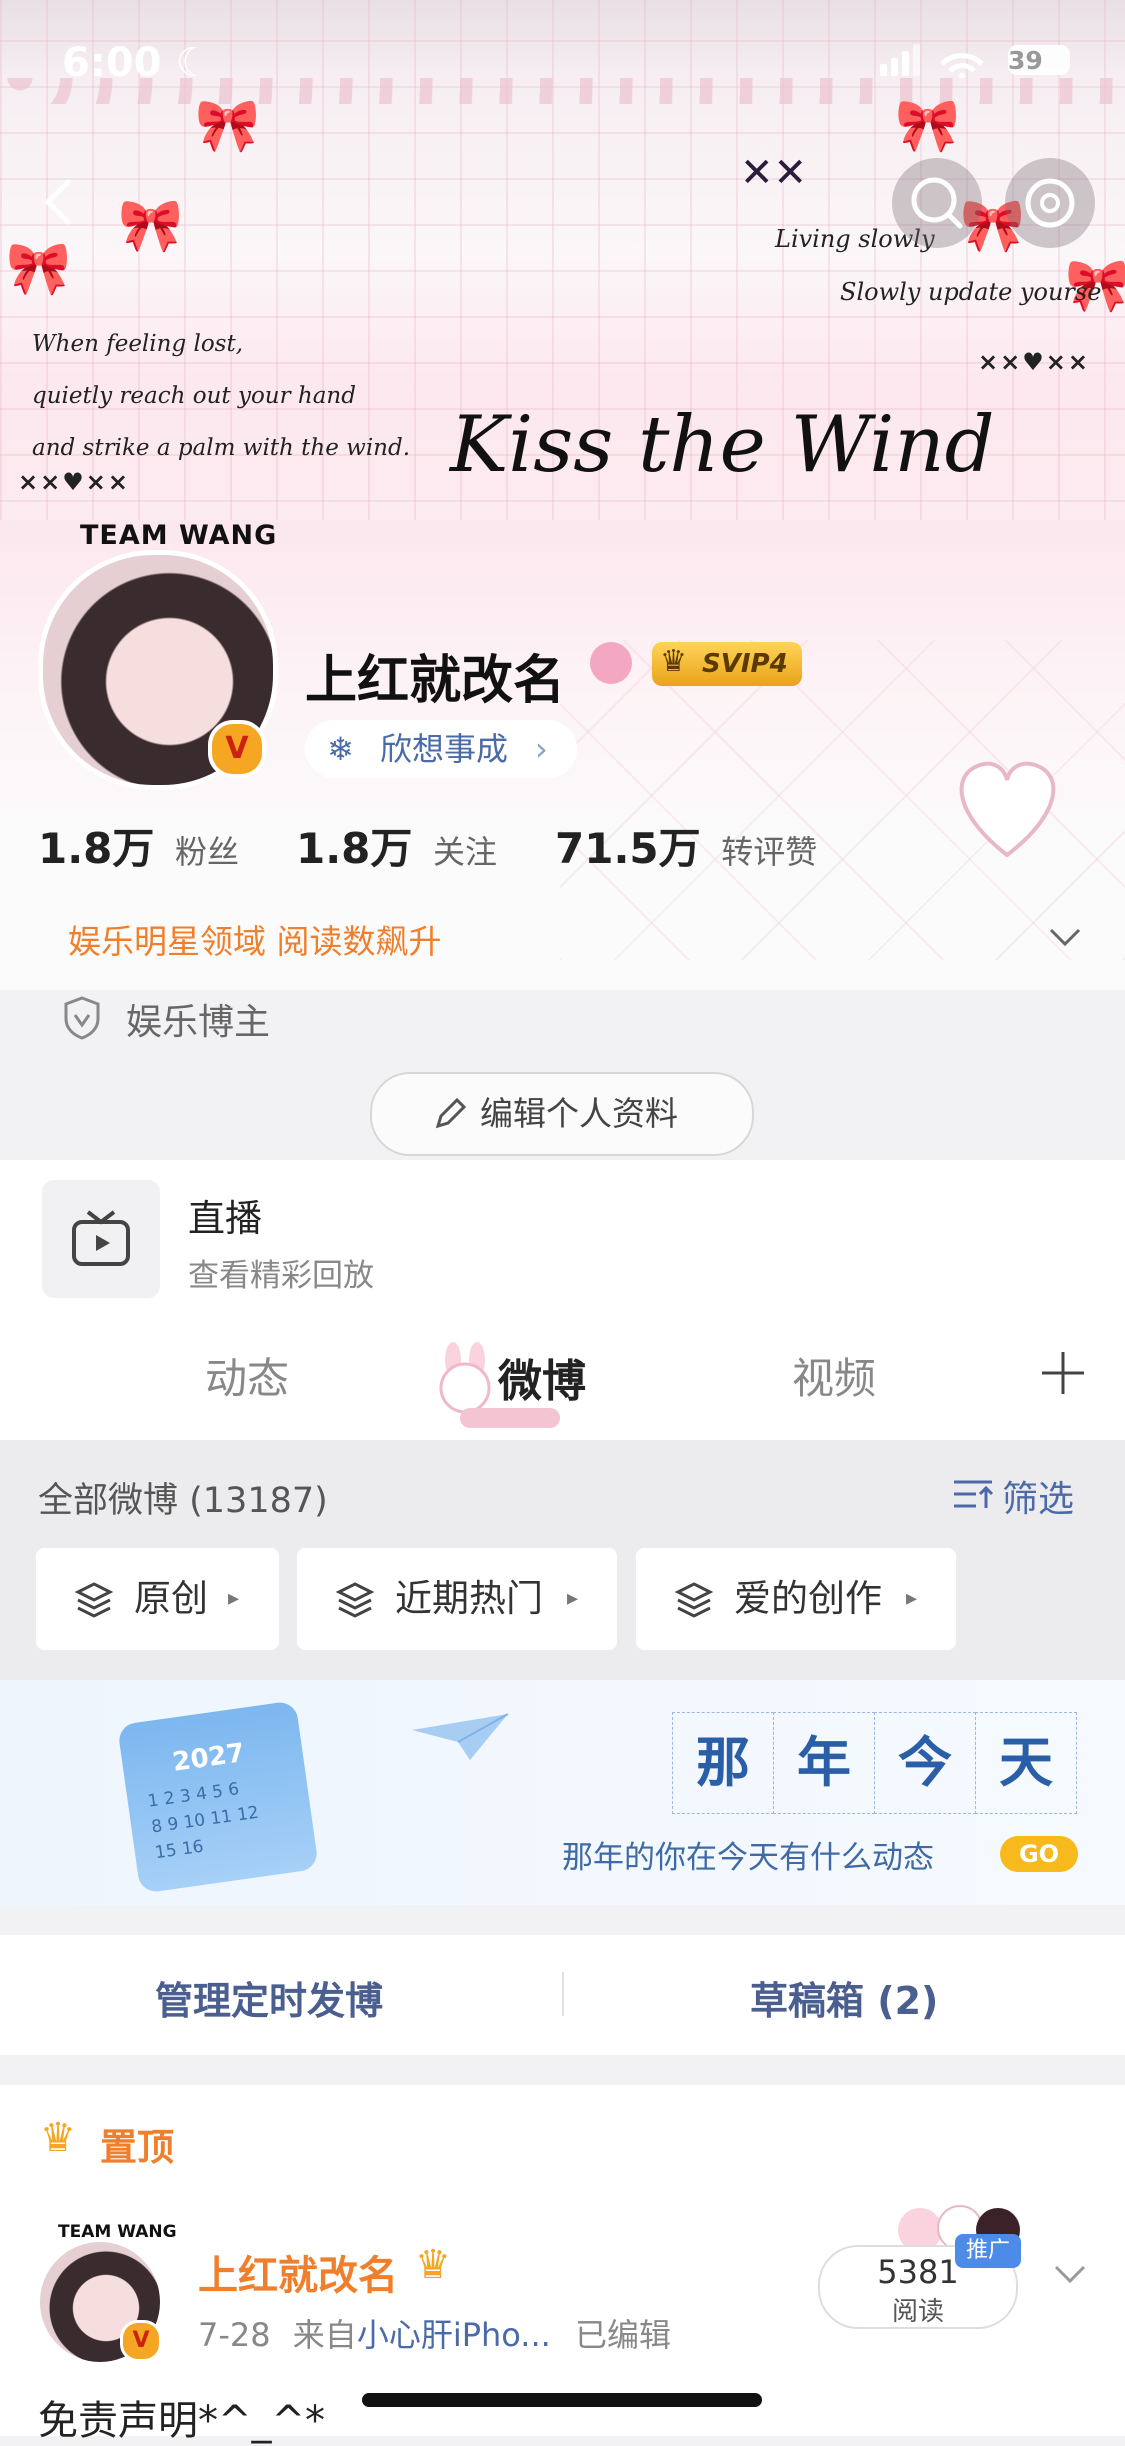 The width and height of the screenshot is (1125, 2446). Describe the element at coordinates (579, 1113) in the screenshot. I see `edit-profile-label: 编辑个人资料` at that location.